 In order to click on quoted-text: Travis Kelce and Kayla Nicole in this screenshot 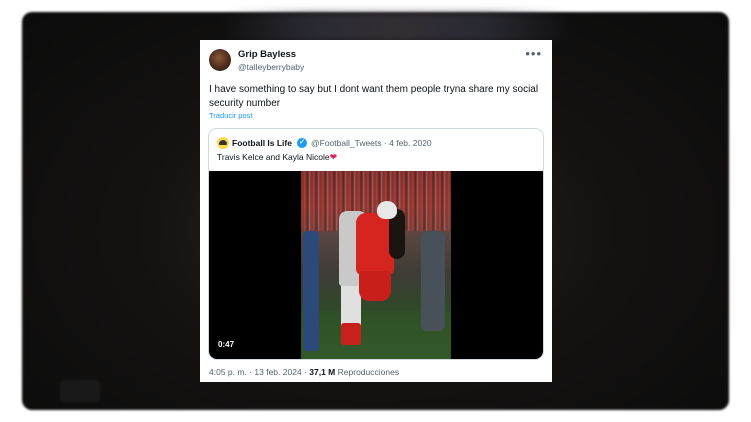, I will do `click(273, 157)`.